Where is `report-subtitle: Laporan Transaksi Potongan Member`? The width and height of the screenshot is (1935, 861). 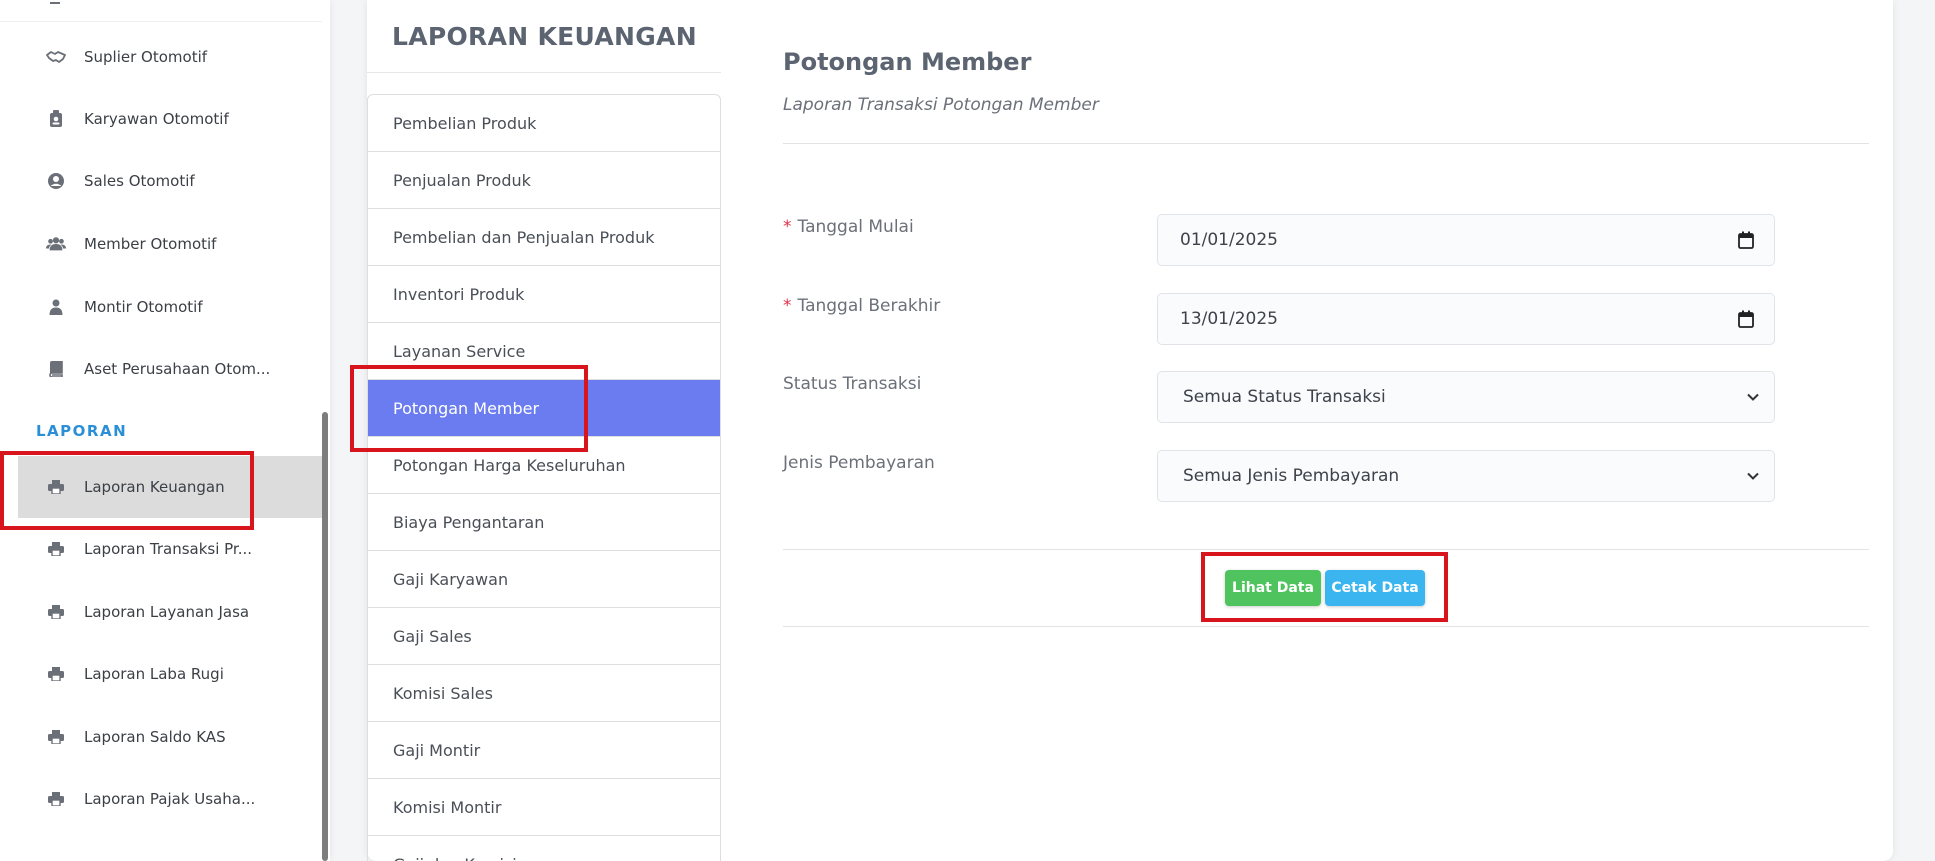 report-subtitle: Laporan Transaksi Potongan Member is located at coordinates (941, 105).